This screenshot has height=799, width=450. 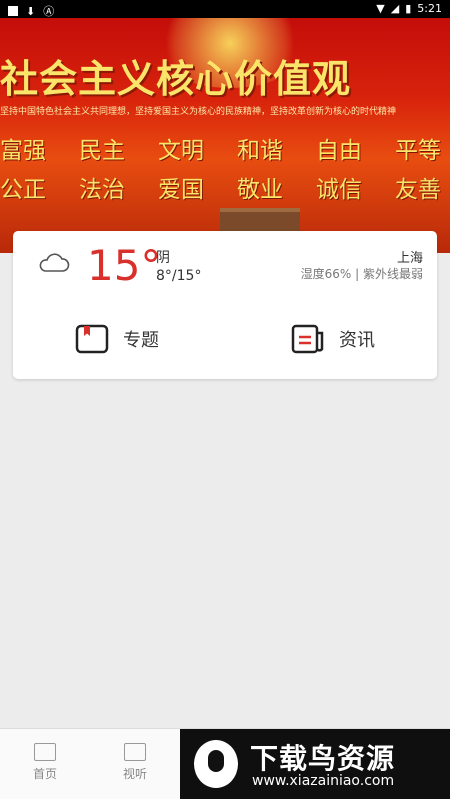 What do you see at coordinates (44, 774) in the screenshot?
I see `nav-home-label: 首页` at bounding box center [44, 774].